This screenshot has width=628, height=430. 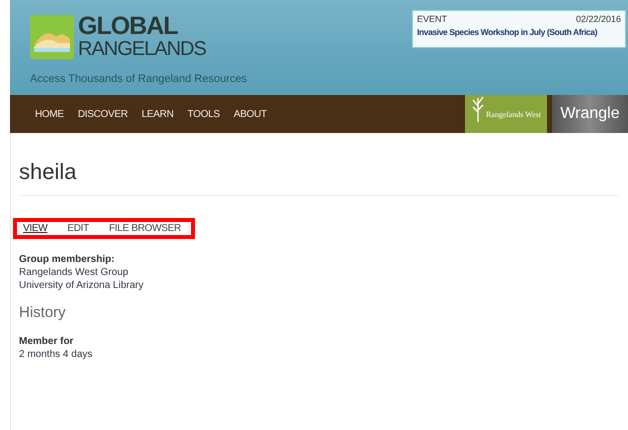 I want to click on nav-link: DISCOVER, so click(x=103, y=114).